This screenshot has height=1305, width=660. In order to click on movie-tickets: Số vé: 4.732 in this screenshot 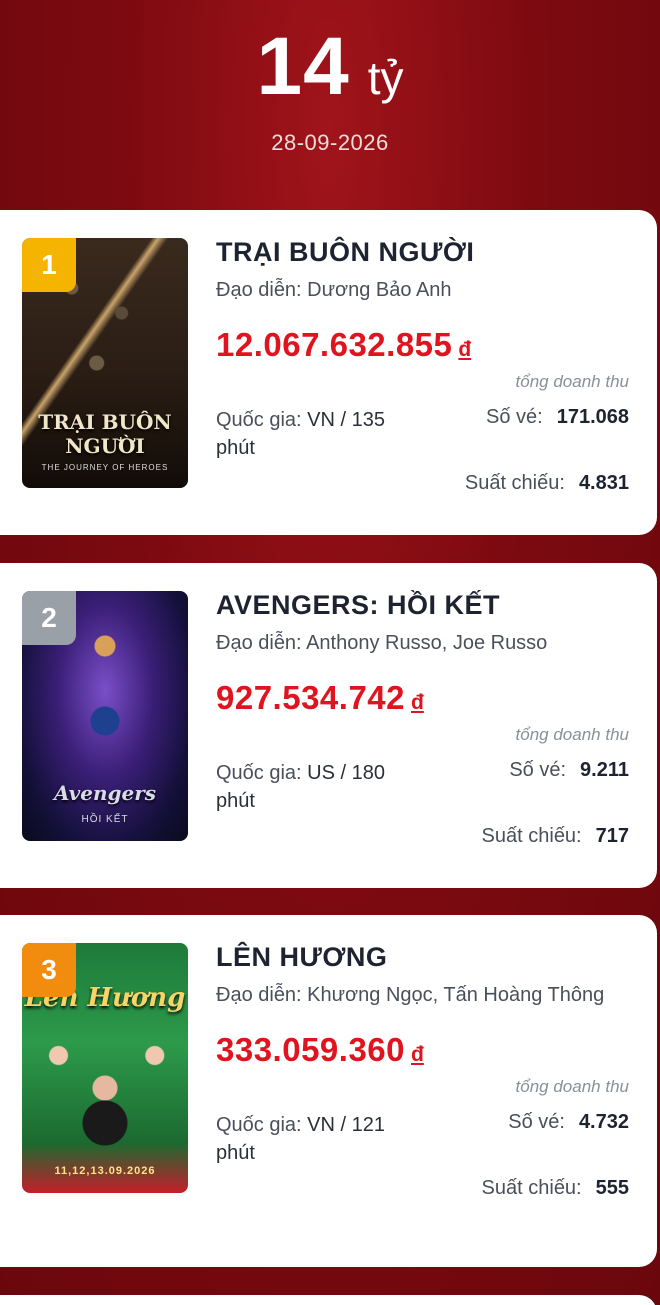, I will do `click(568, 1139)`.